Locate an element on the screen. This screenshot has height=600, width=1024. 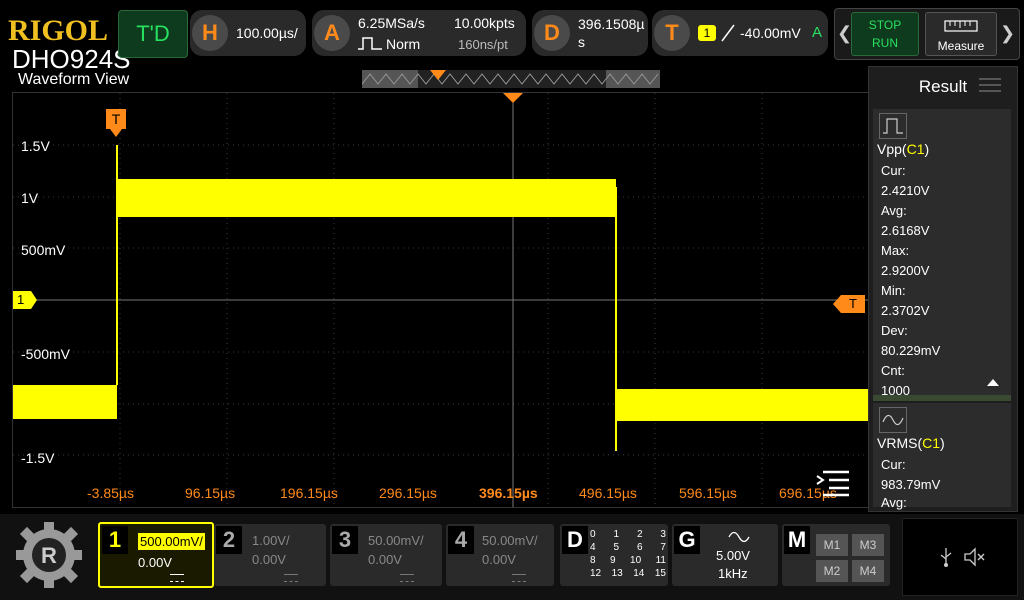
delay-value: 396.1508µ is located at coordinates (611, 24).